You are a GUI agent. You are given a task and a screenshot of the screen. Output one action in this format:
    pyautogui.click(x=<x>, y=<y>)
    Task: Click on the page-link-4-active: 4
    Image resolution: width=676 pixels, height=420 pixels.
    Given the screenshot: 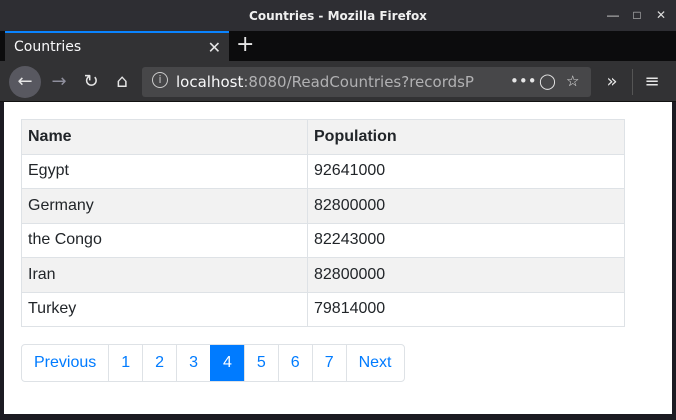 What is the action you would take?
    pyautogui.click(x=226, y=363)
    